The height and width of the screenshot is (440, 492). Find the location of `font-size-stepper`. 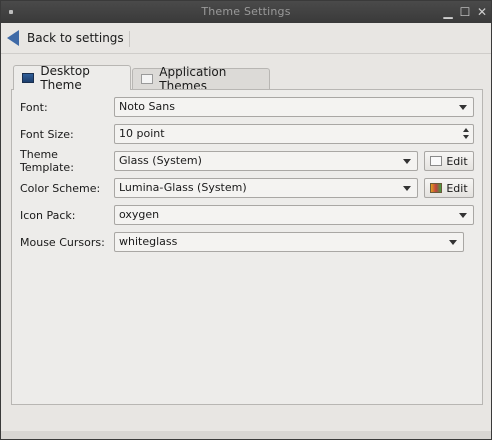

font-size-stepper is located at coordinates (466, 134).